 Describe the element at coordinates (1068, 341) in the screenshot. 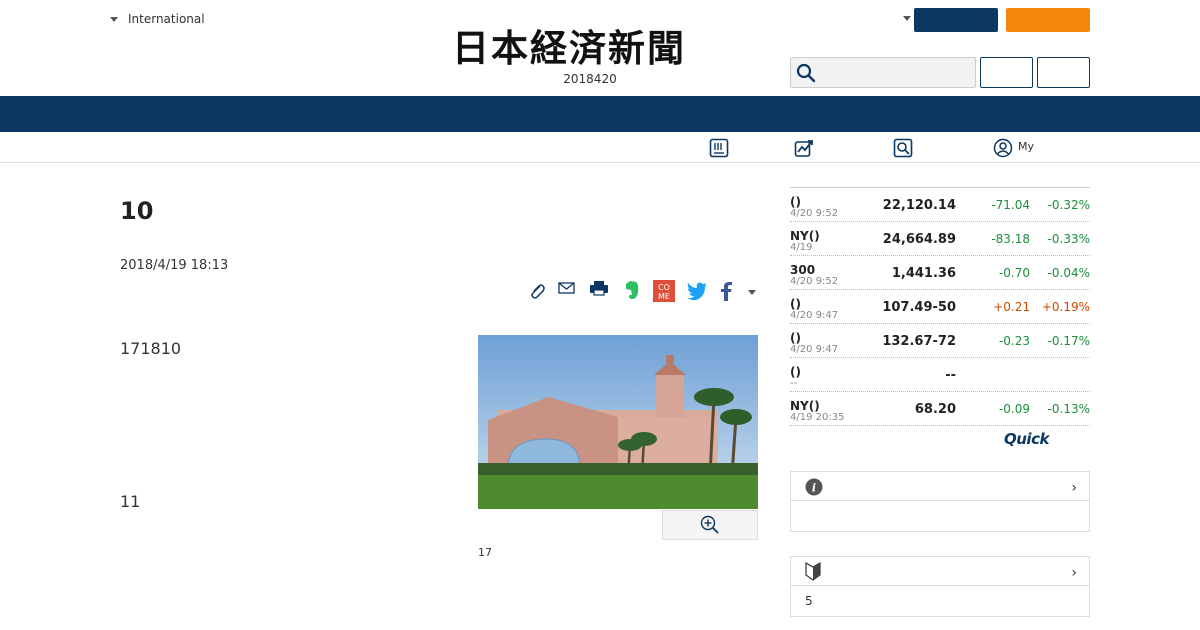

I see `market-percent: -0.17%` at that location.